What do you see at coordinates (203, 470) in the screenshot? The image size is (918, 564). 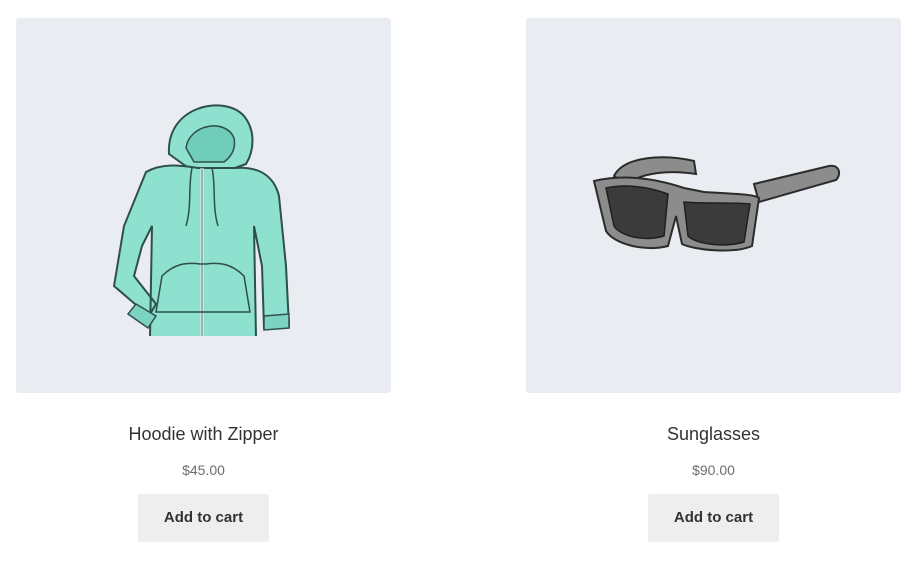 I see `product-price: $45.00` at bounding box center [203, 470].